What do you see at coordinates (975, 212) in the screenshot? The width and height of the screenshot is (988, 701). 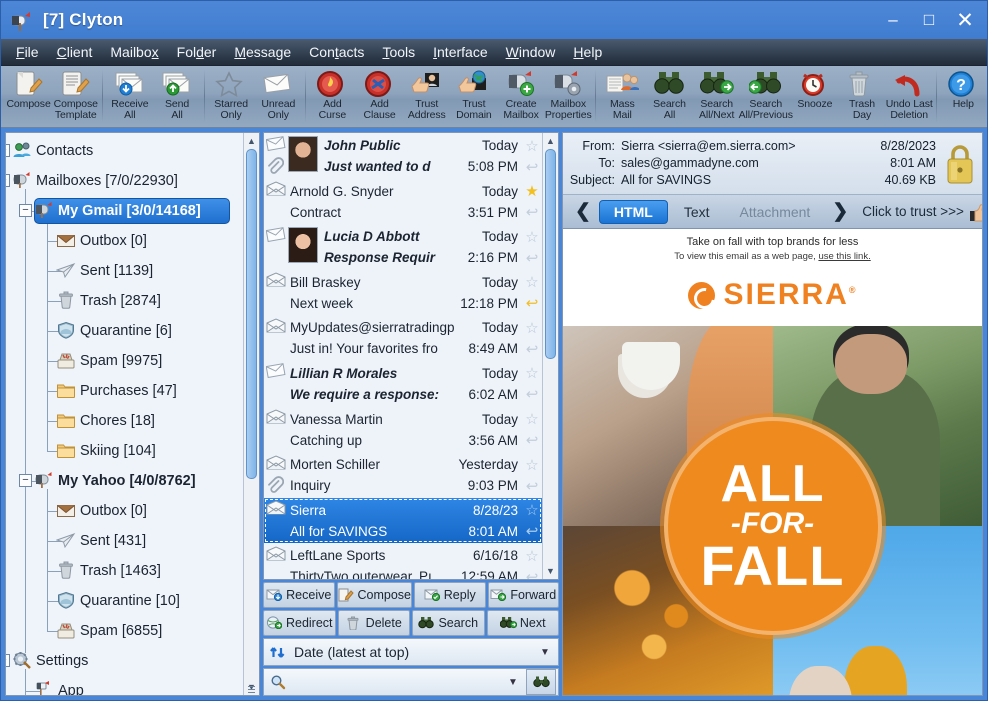 I see `thumbs-up-icon` at bounding box center [975, 212].